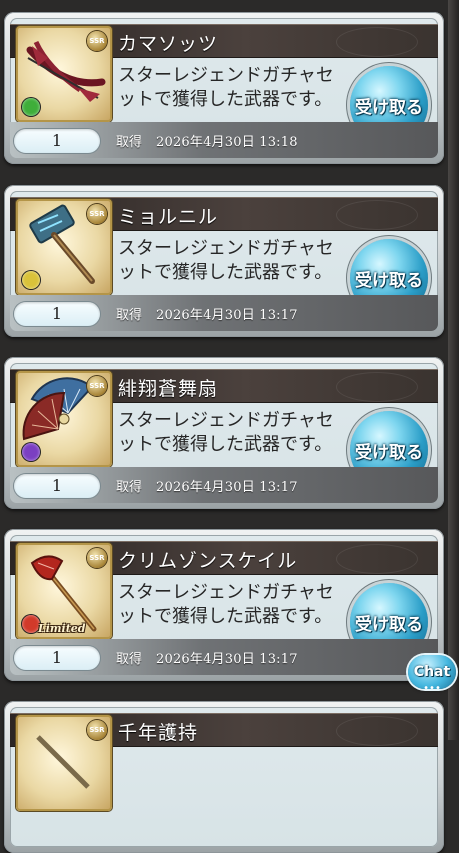 The width and height of the screenshot is (459, 853). I want to click on item-name: カマソッツ, so click(168, 44).